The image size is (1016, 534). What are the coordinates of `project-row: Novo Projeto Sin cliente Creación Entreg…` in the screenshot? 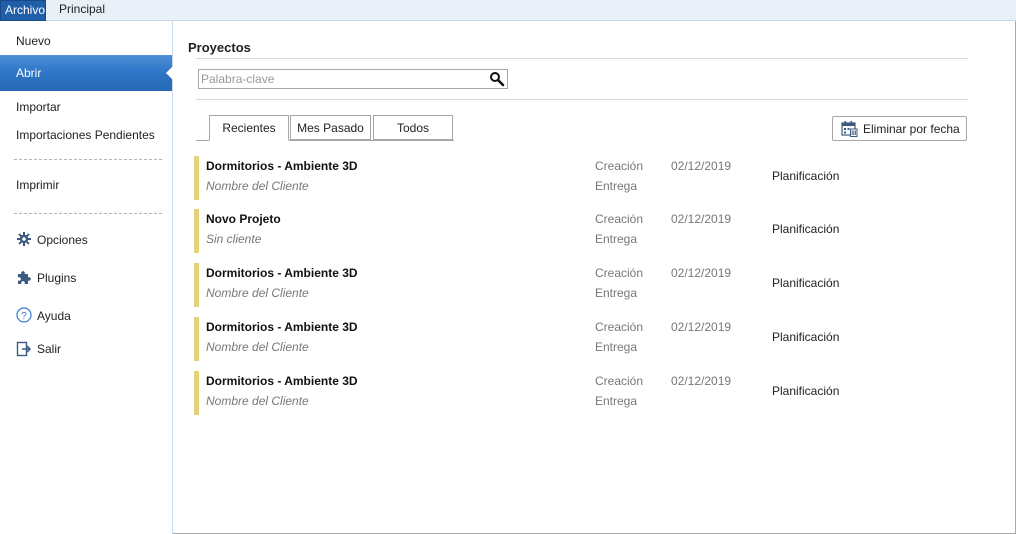 It's located at (589, 231).